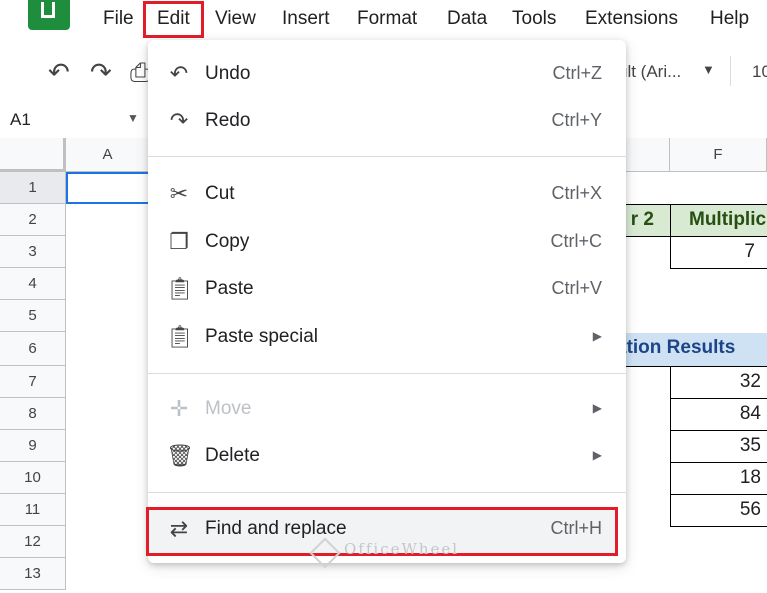 The width and height of the screenshot is (767, 593). Describe the element at coordinates (718, 478) in the screenshot. I see `result-cell: 18` at that location.